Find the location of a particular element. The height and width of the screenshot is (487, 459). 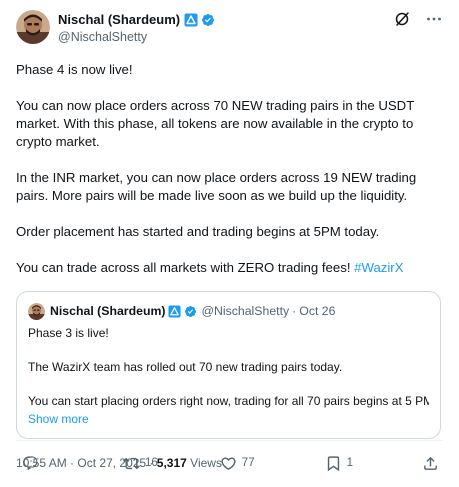

repost-icon is located at coordinates (131, 463).